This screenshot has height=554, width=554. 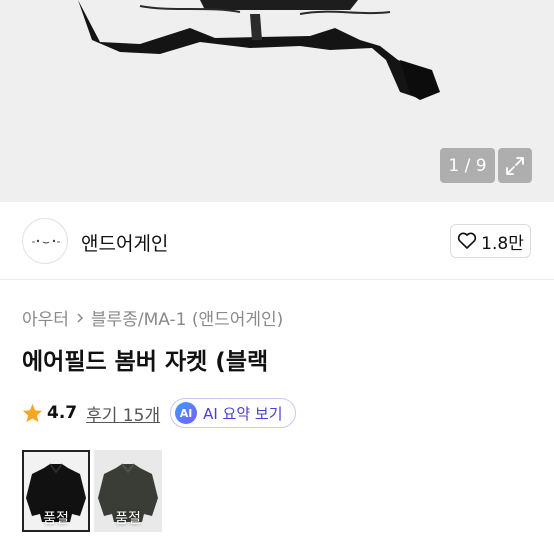 What do you see at coordinates (56, 491) in the screenshot?
I see `option-thumbnail-black: 품절` at bounding box center [56, 491].